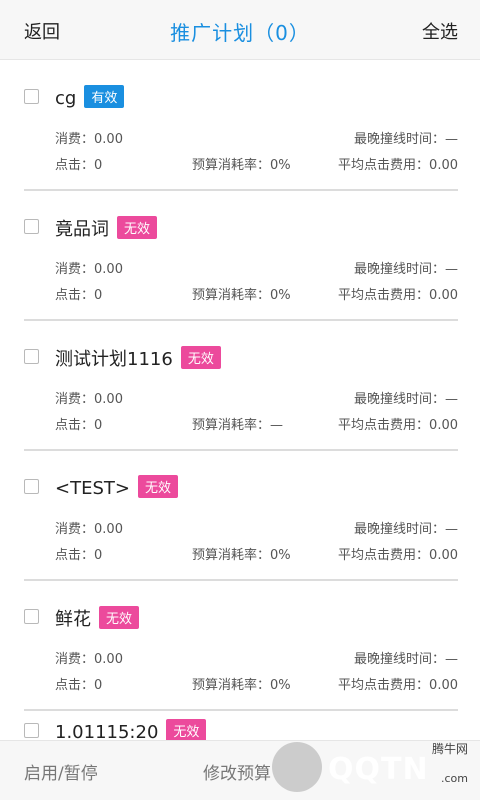 This screenshot has height=800, width=480. What do you see at coordinates (61, 771) in the screenshot?
I see `enable-pause-button: 启用/暂停` at bounding box center [61, 771].